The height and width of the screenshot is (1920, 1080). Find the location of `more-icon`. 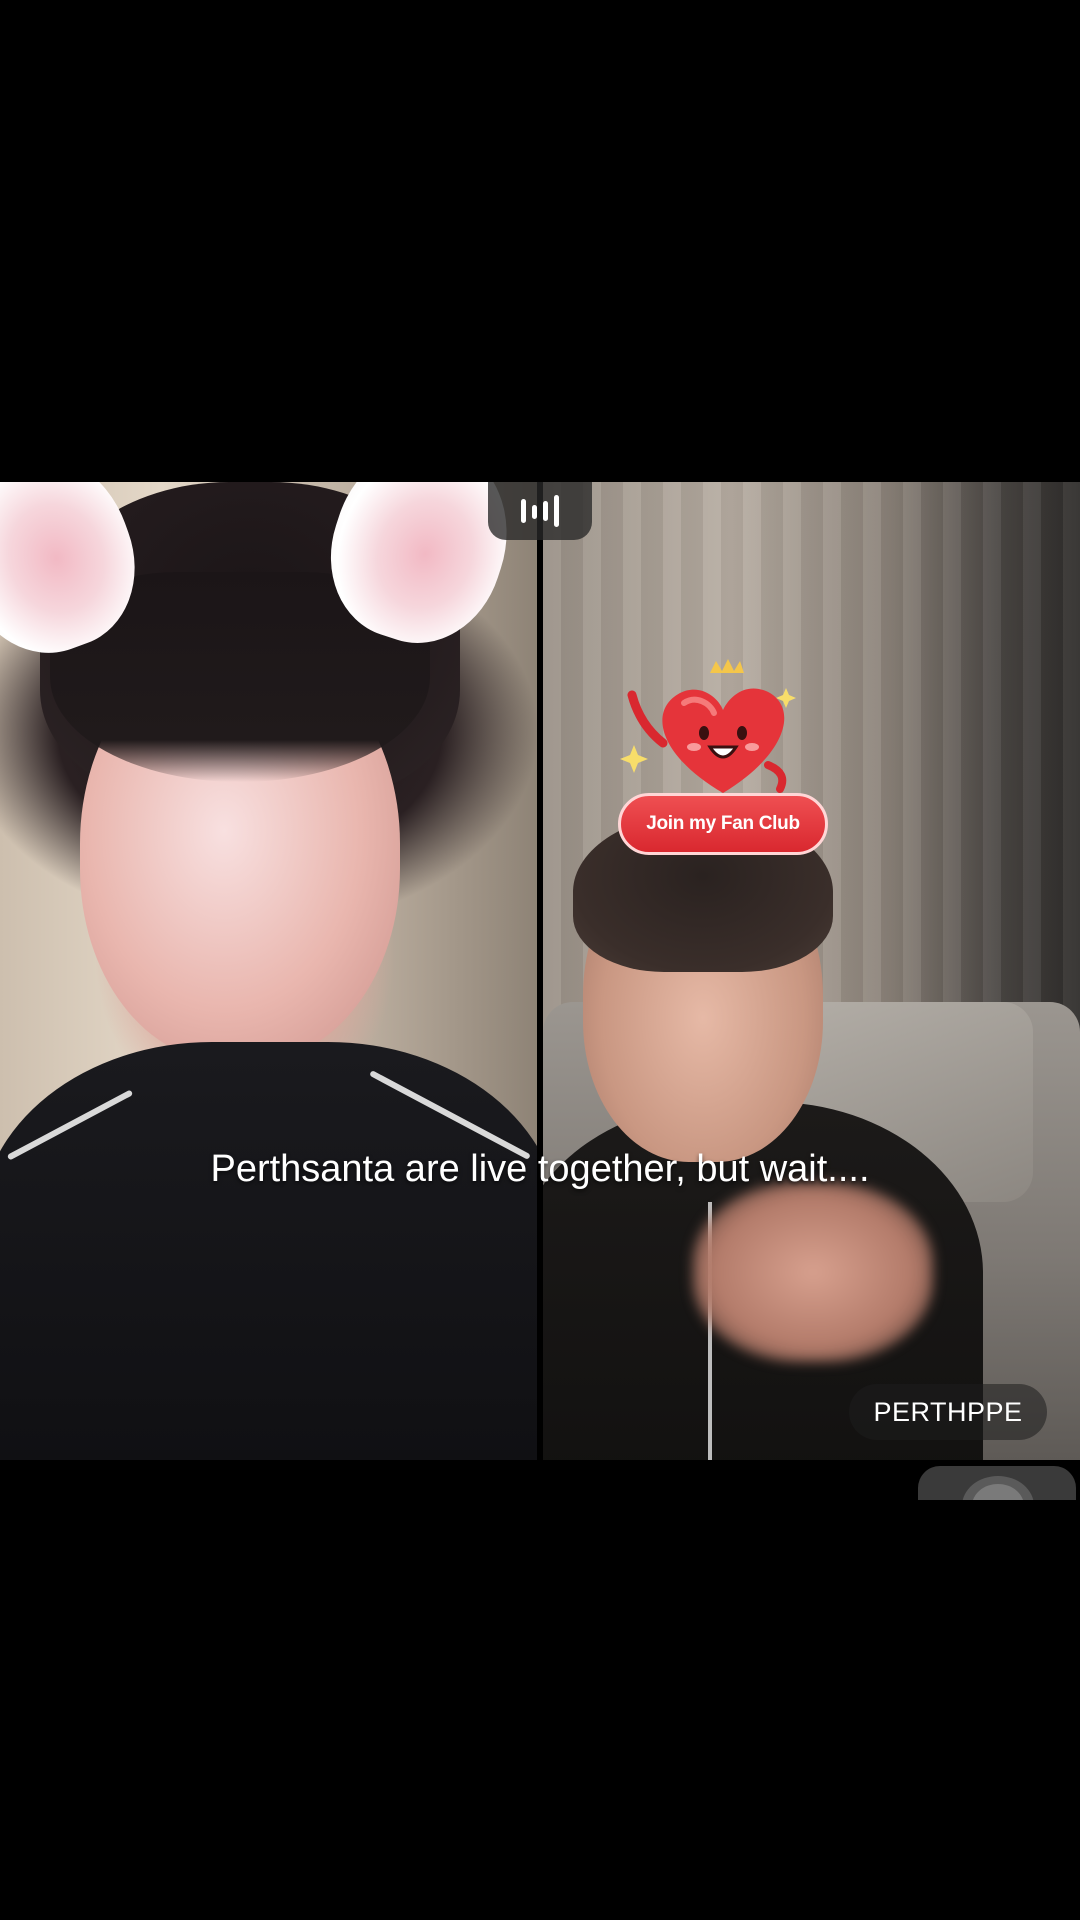

more-icon is located at coordinates (998, 1488).